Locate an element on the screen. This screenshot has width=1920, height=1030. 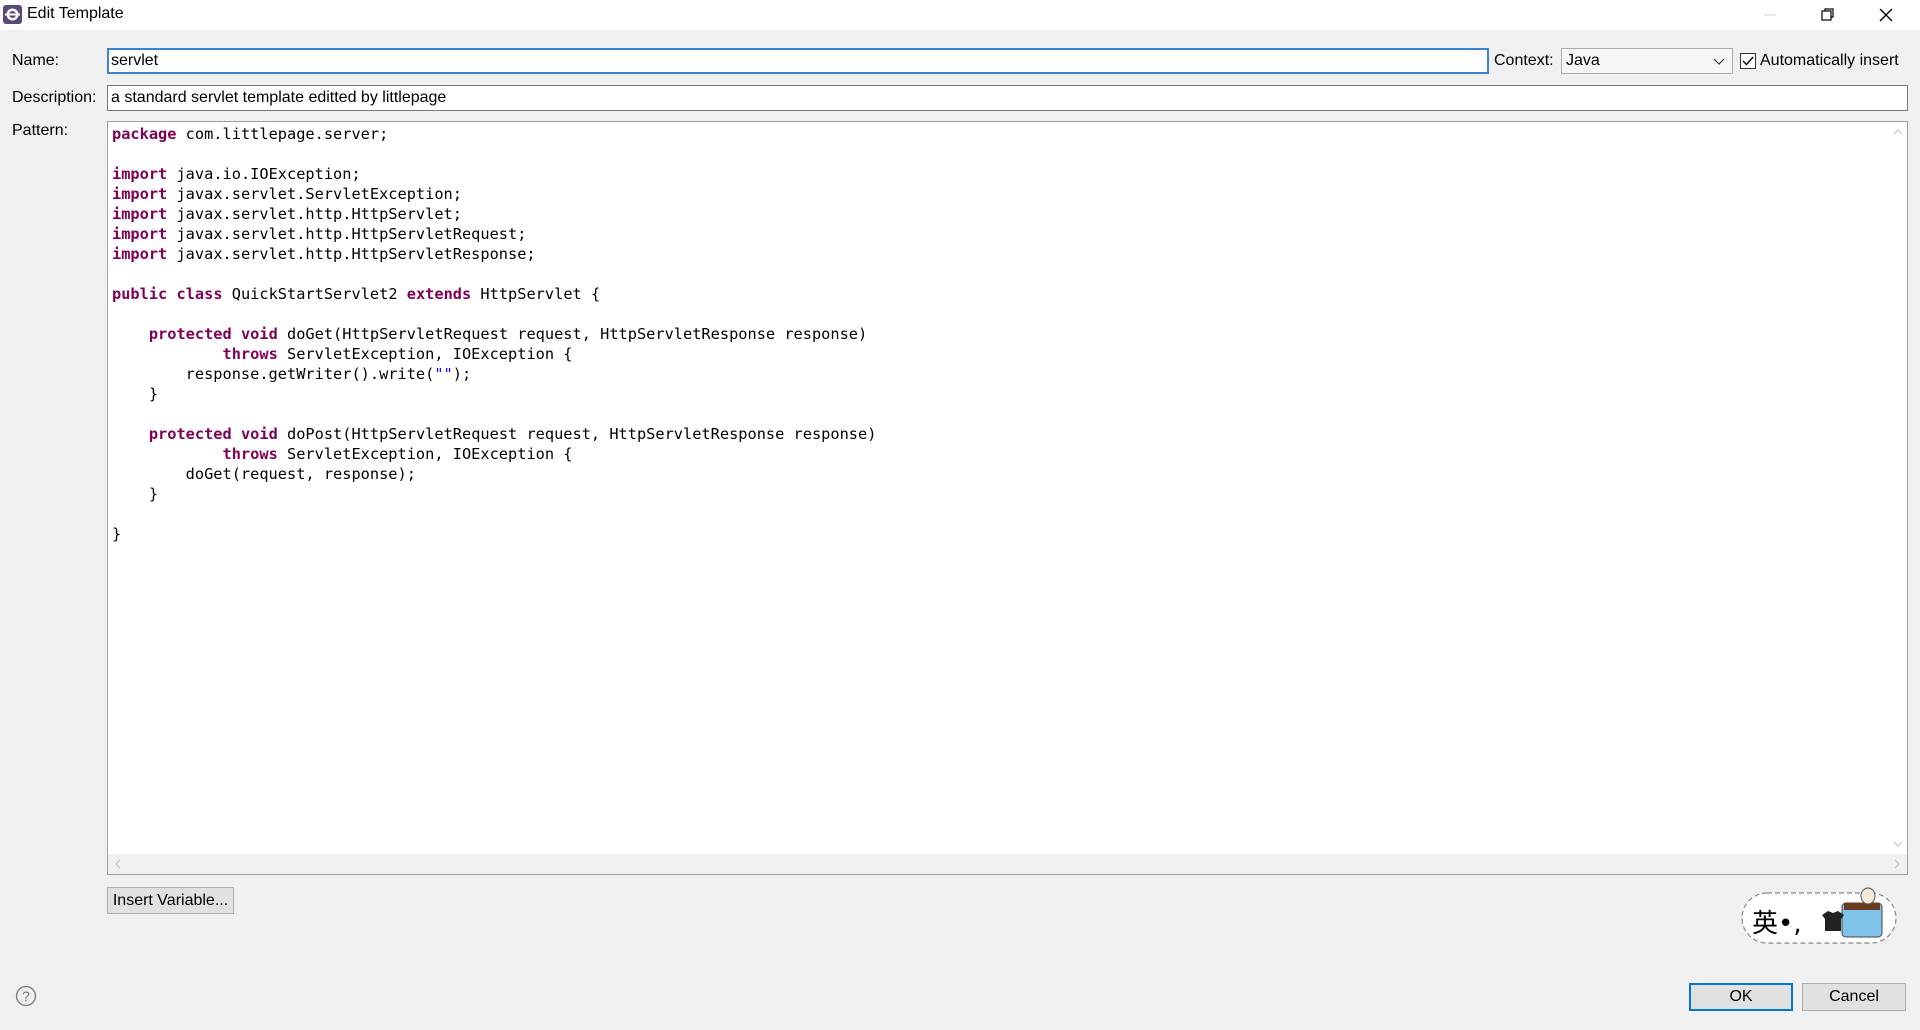
scroll-left-icon is located at coordinates (118, 864).